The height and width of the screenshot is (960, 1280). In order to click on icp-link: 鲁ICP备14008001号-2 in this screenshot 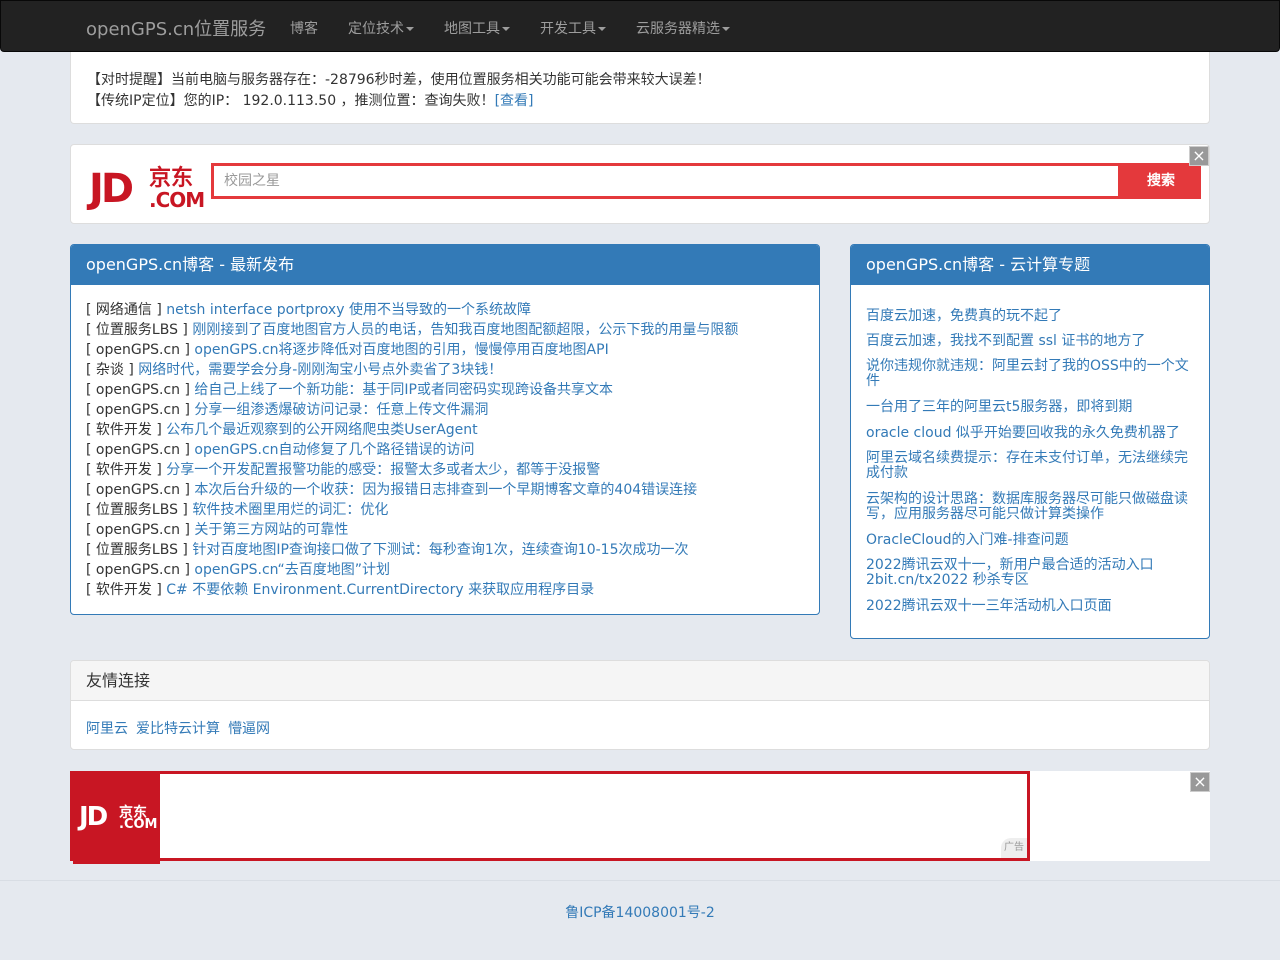, I will do `click(640, 913)`.